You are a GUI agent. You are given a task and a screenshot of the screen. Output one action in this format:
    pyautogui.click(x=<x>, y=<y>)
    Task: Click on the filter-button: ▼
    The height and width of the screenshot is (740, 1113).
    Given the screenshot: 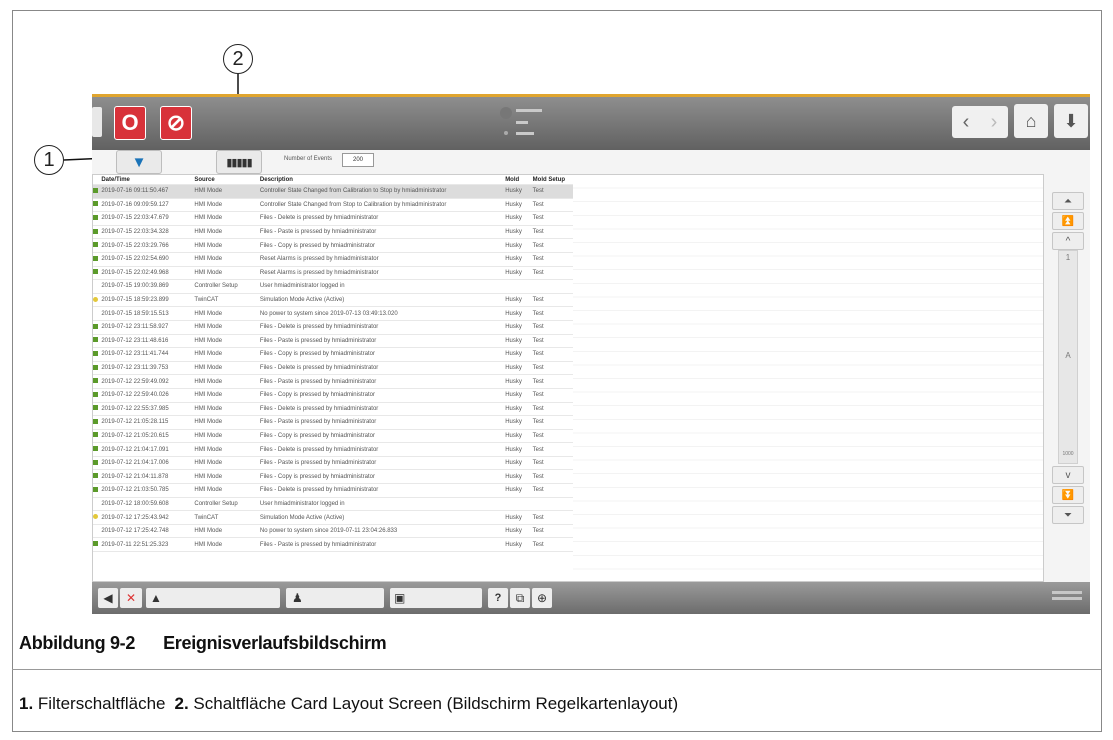 What is the action you would take?
    pyautogui.click(x=139, y=162)
    